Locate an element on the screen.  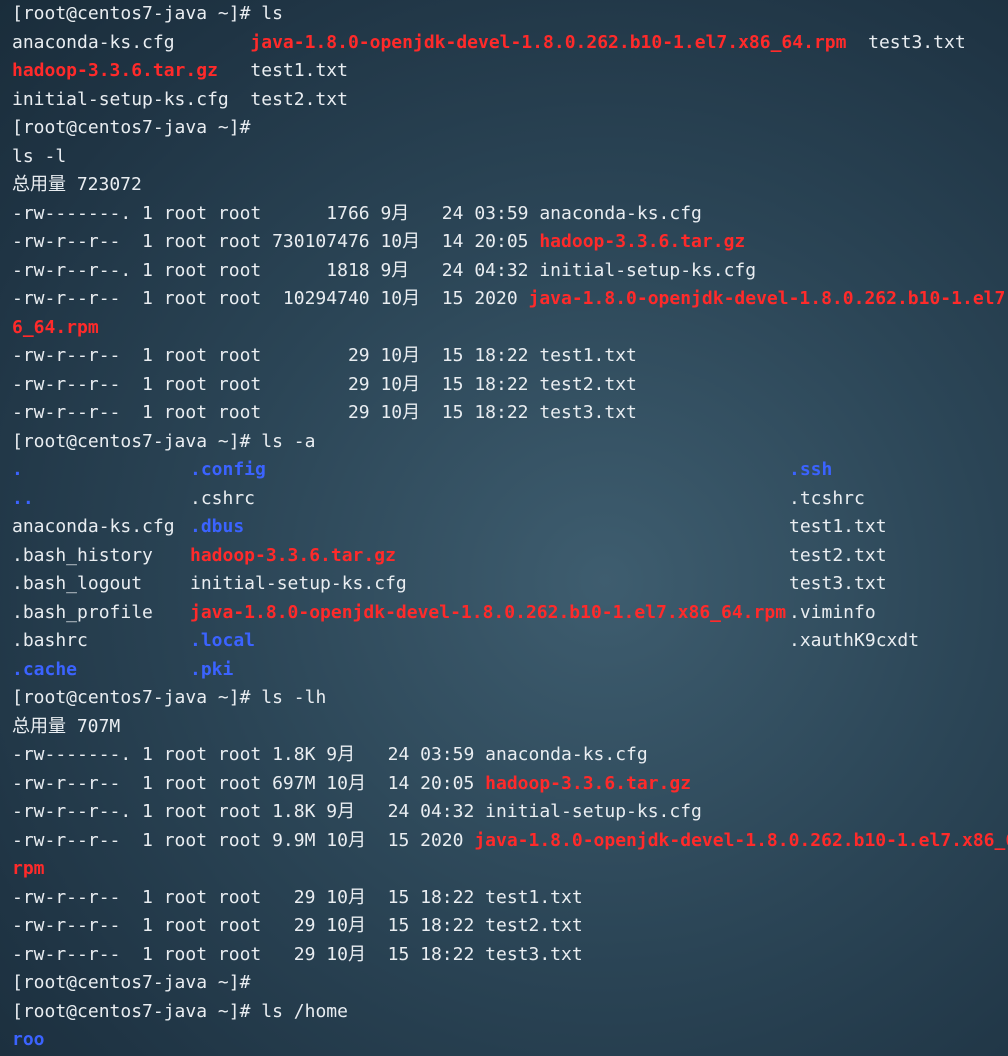
total-size: 总用量 723072 is located at coordinates (77, 184).